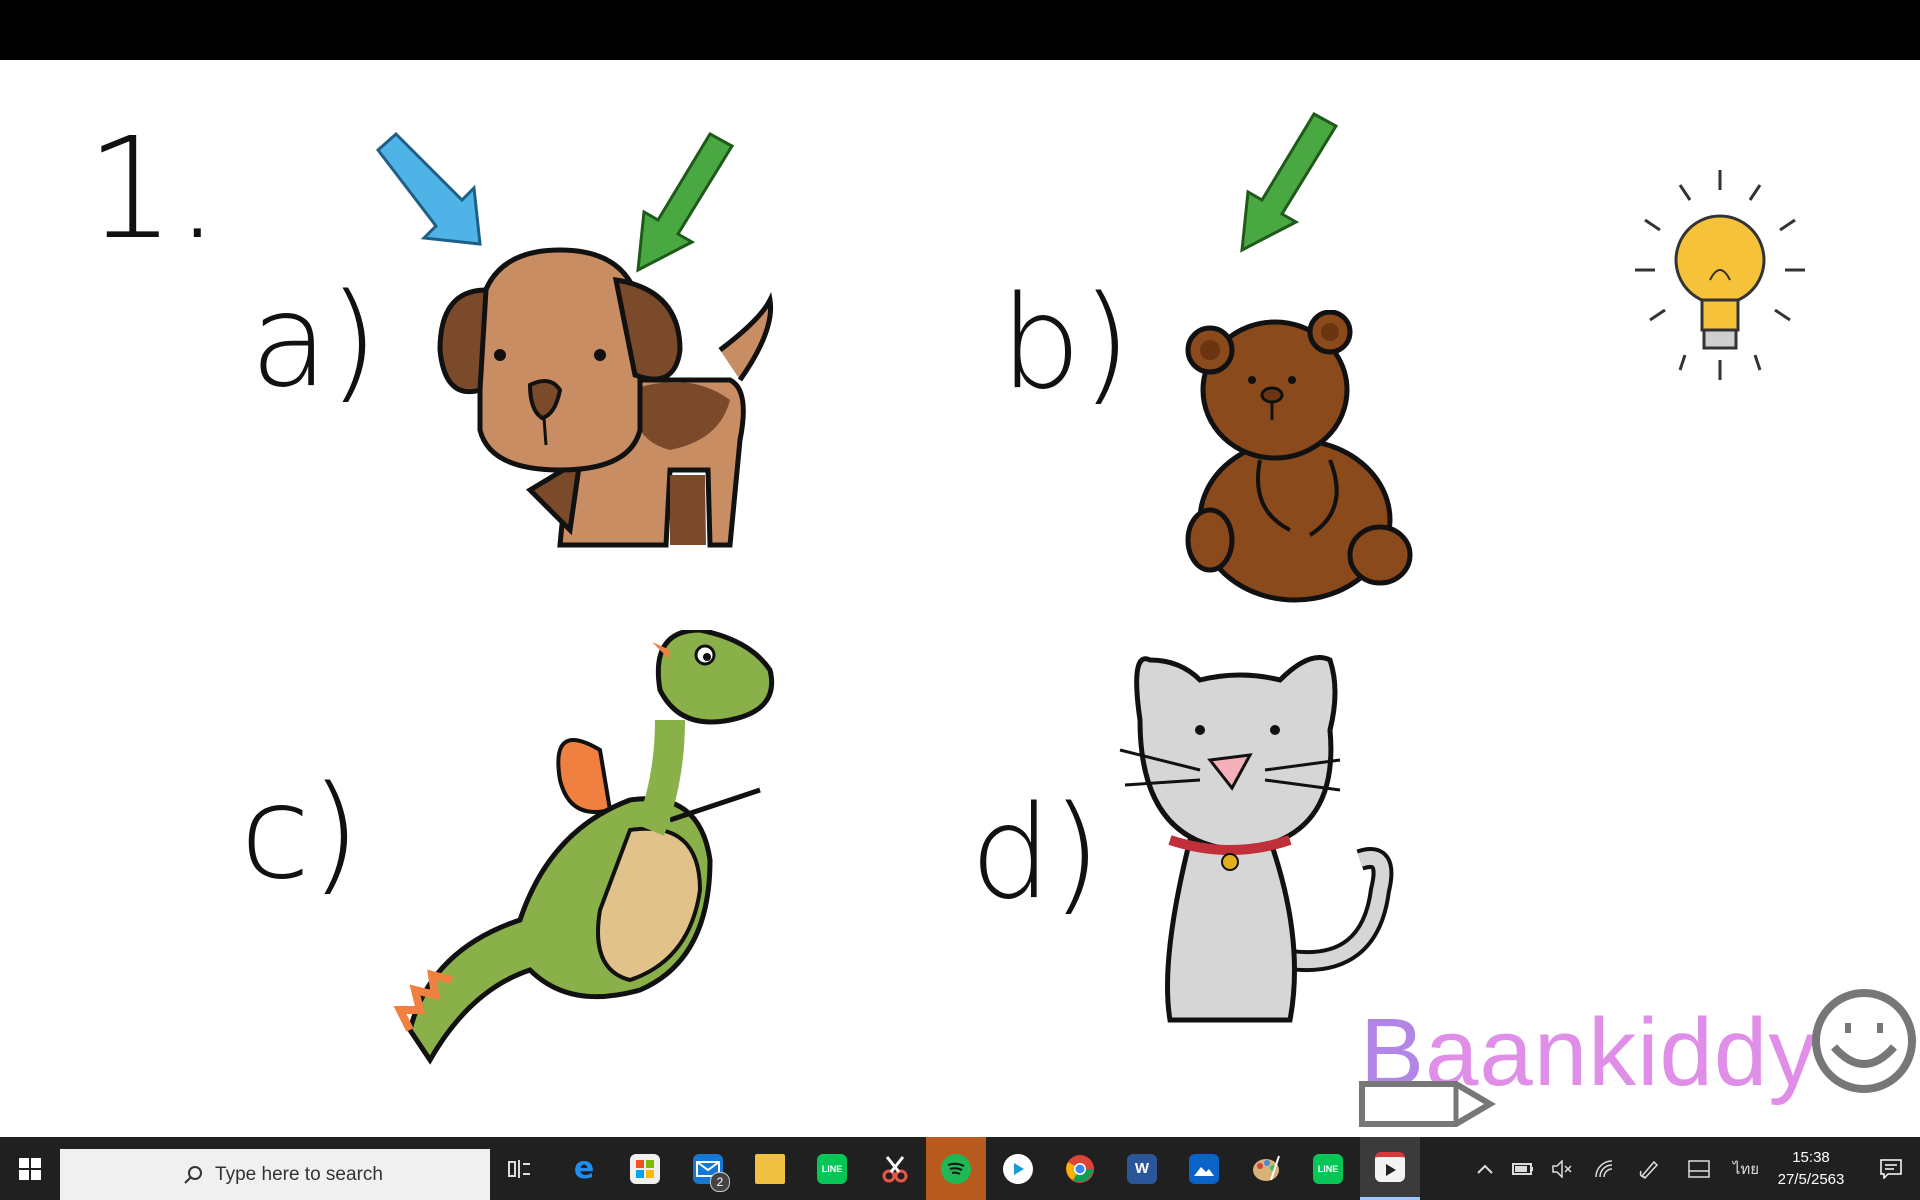 This screenshot has height=1200, width=1920. Describe the element at coordinates (720, 1182) in the screenshot. I see `mail-badge: 2` at that location.